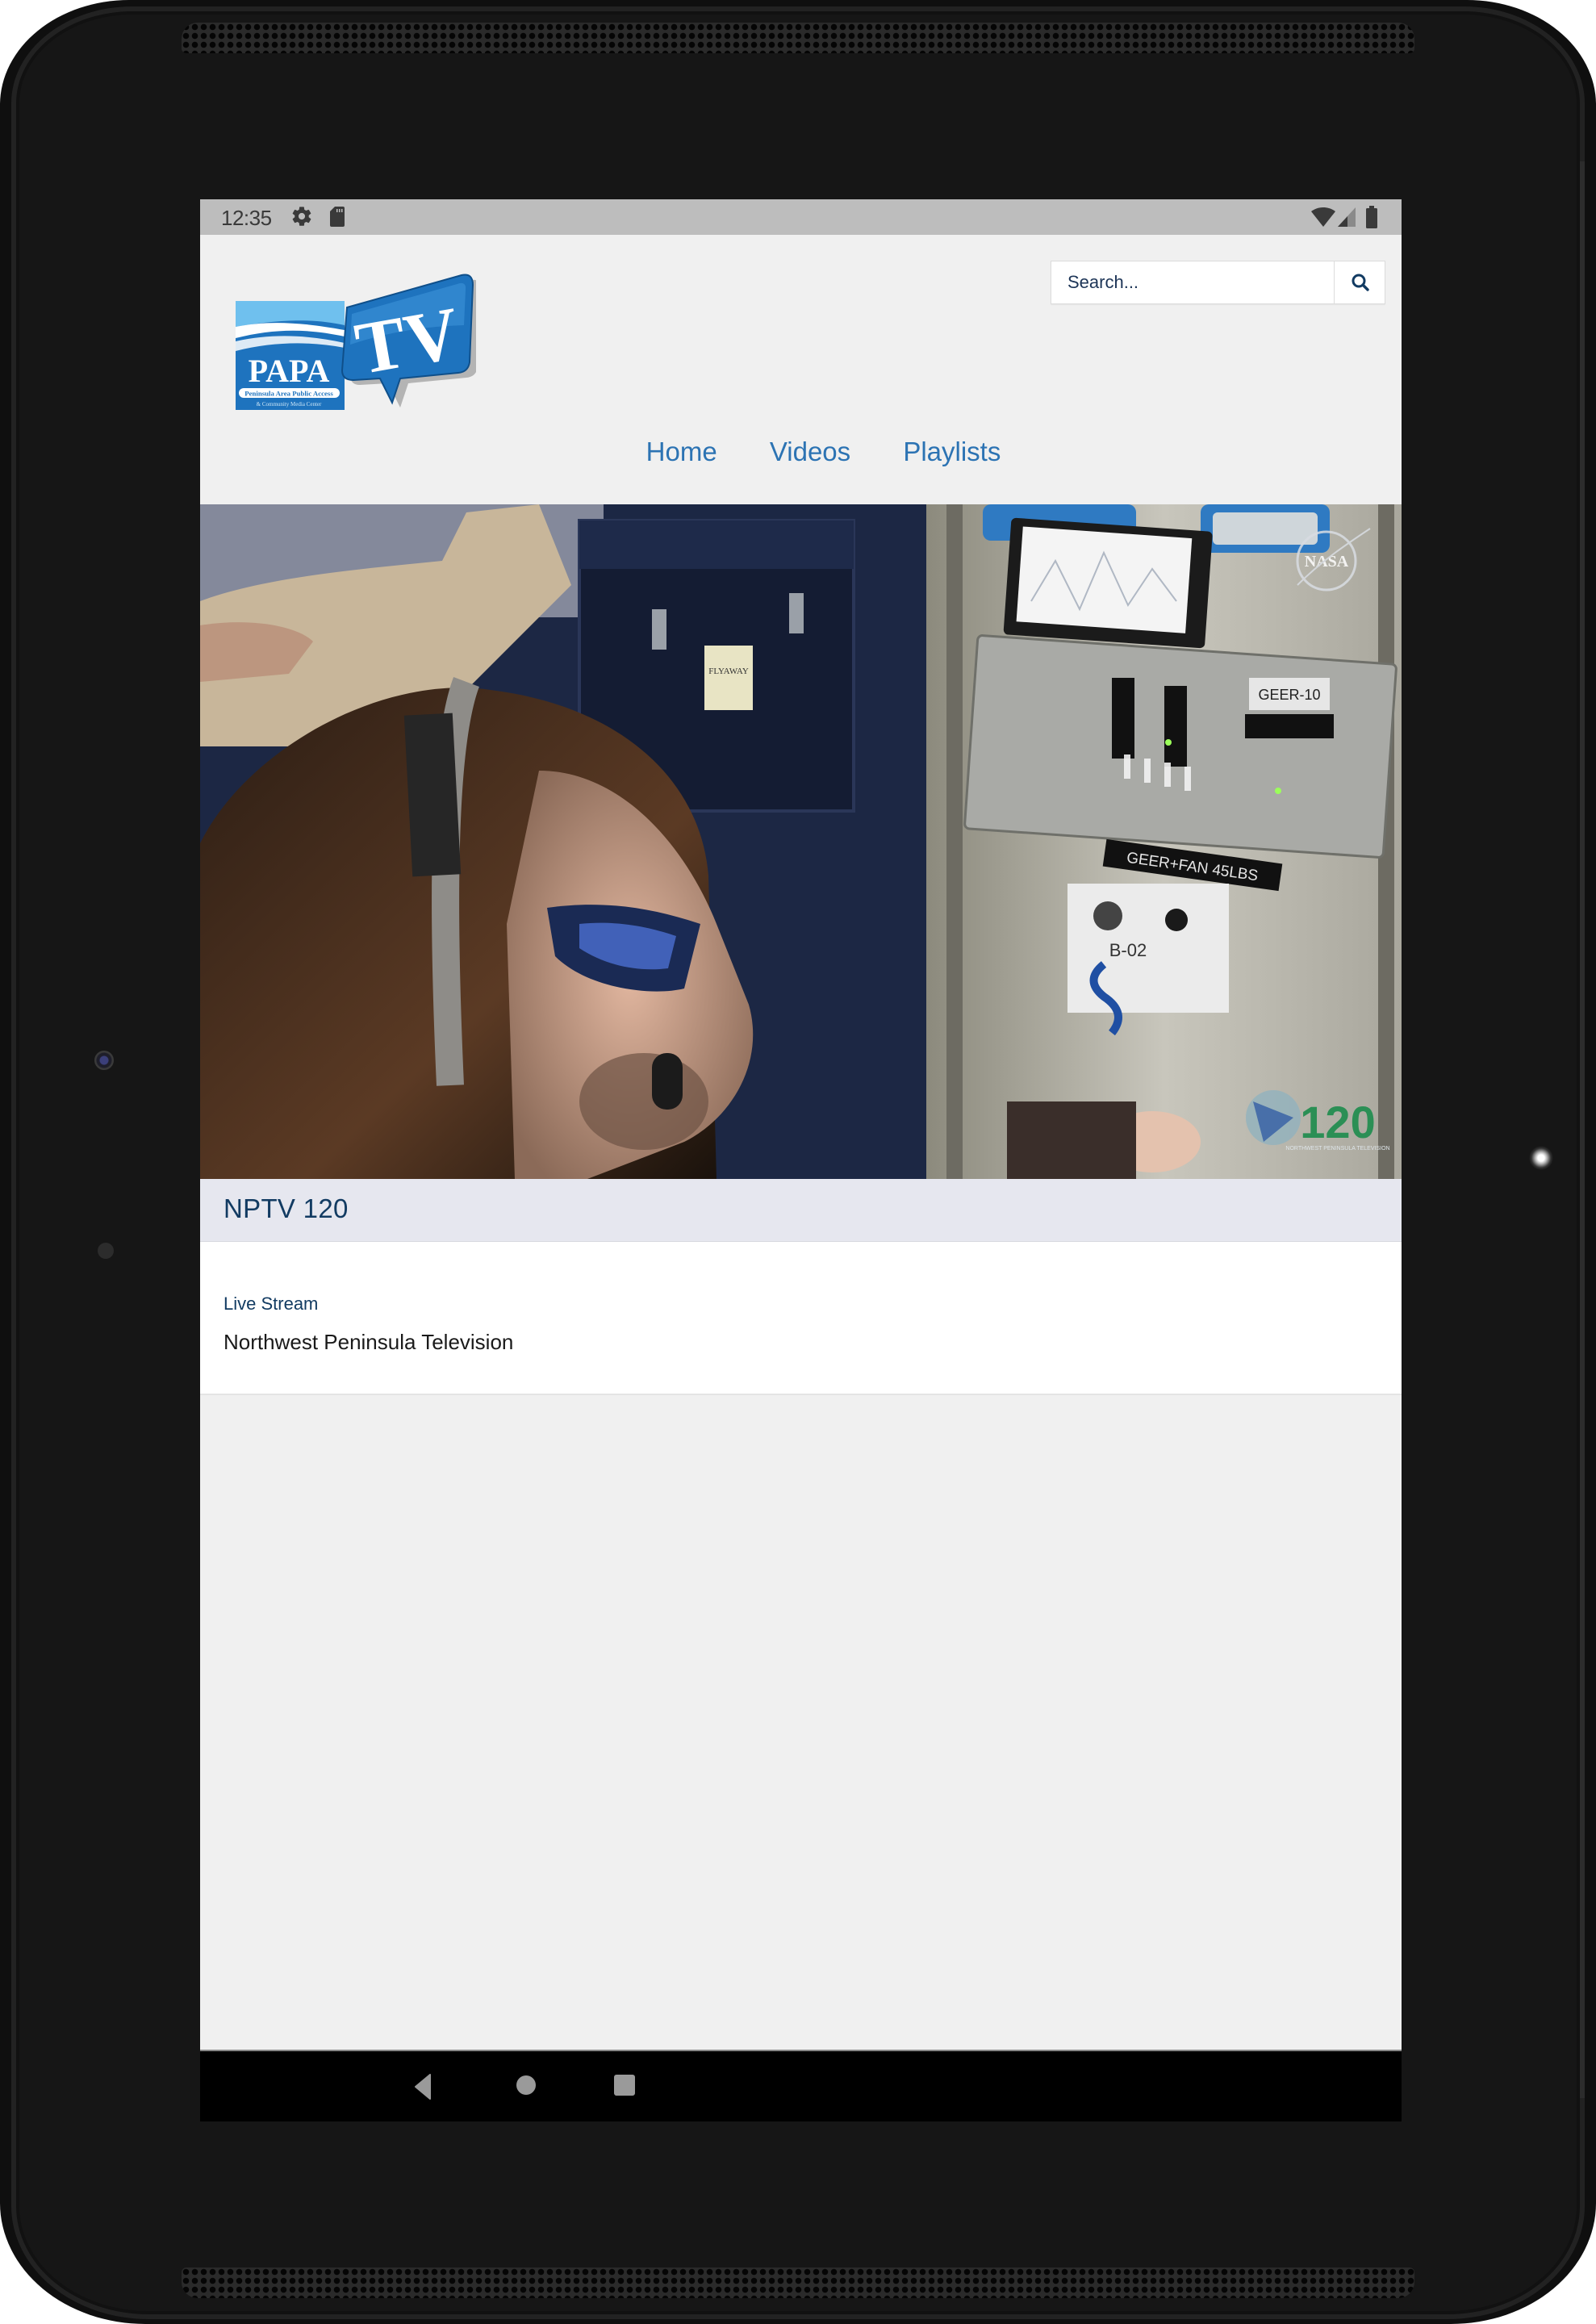  I want to click on search-box, so click(1218, 282).